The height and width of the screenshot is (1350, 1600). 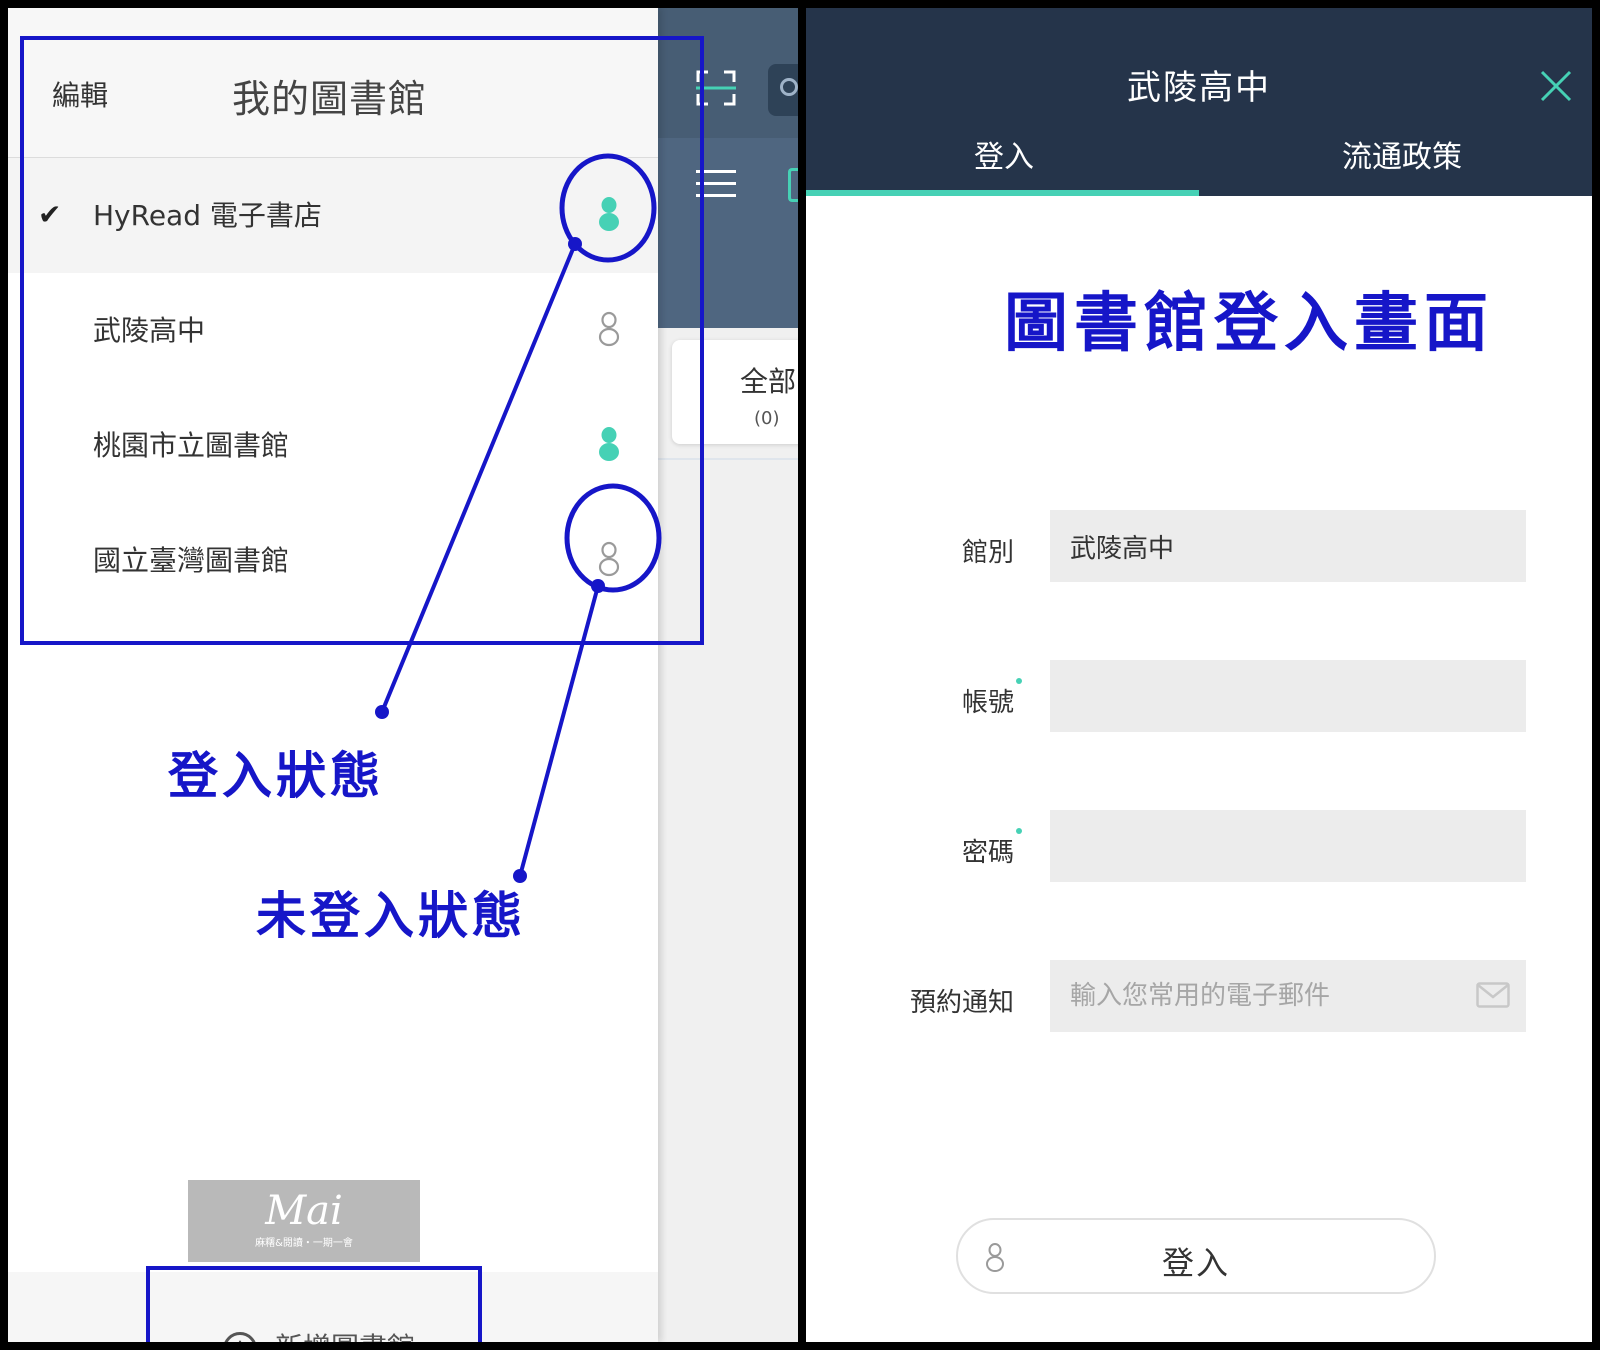 What do you see at coordinates (1199, 88) in the screenshot?
I see `header-title: 武陵高中` at bounding box center [1199, 88].